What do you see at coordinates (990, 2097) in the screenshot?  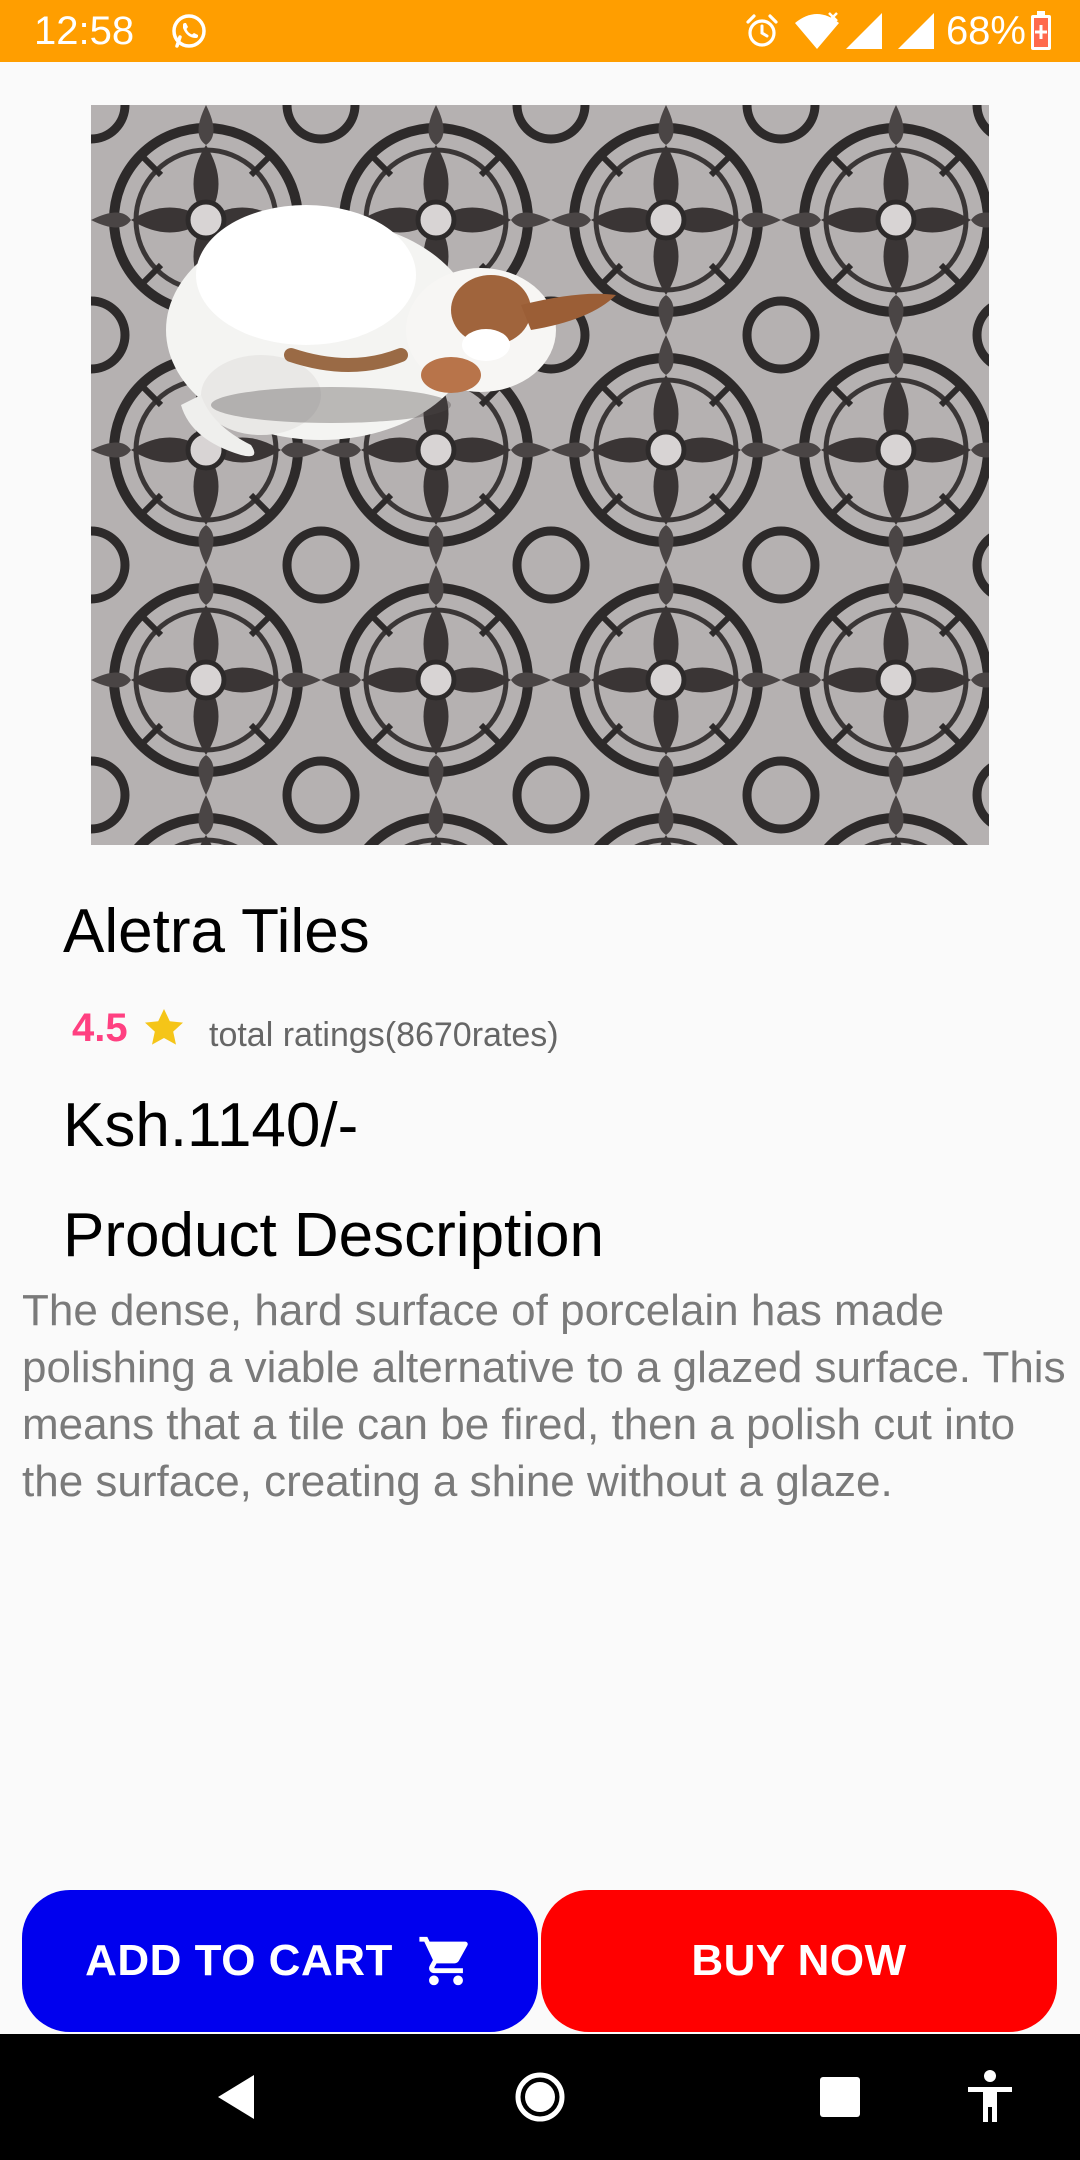 I see `accessibility-icon` at bounding box center [990, 2097].